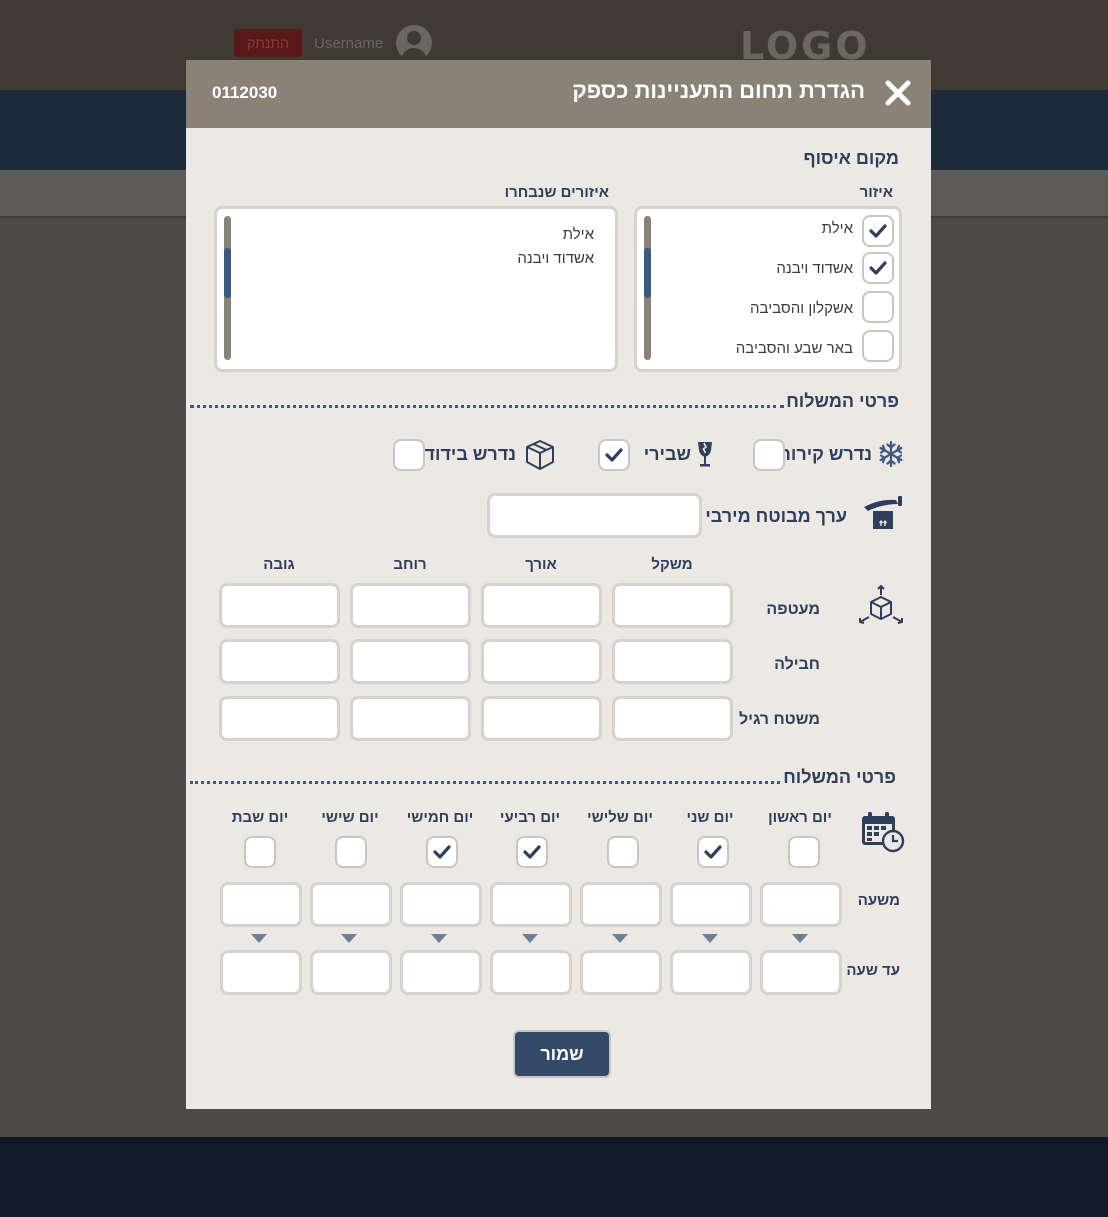  Describe the element at coordinates (839, 777) in the screenshot. I see `schedule-section-title: פרטי המשלוח` at that location.